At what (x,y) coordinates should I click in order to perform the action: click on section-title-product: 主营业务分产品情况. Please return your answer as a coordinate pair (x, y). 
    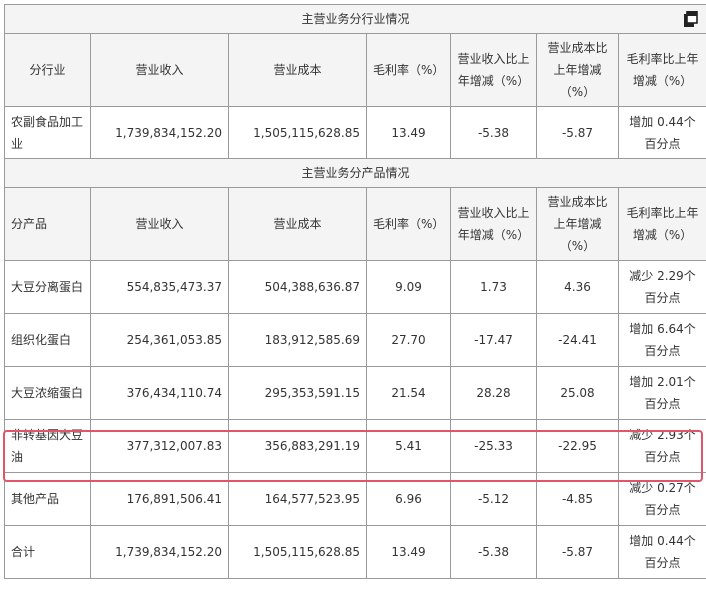
    Looking at the image, I should click on (354, 173).